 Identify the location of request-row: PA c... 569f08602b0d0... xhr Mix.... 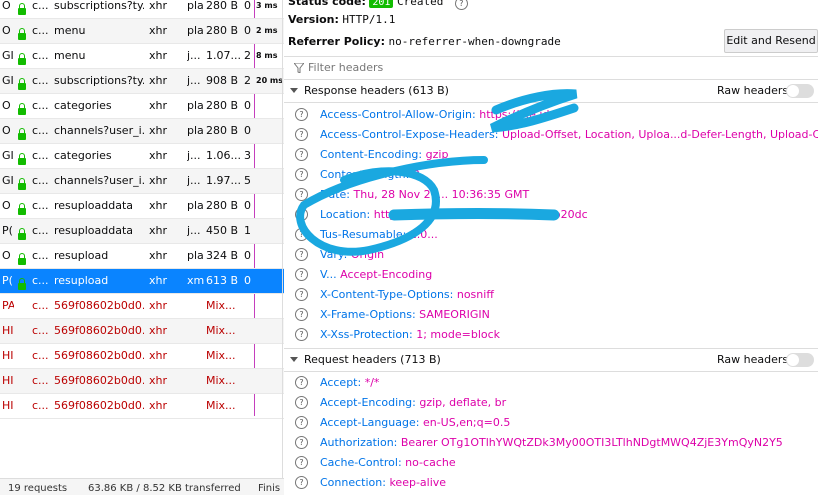
(142, 306).